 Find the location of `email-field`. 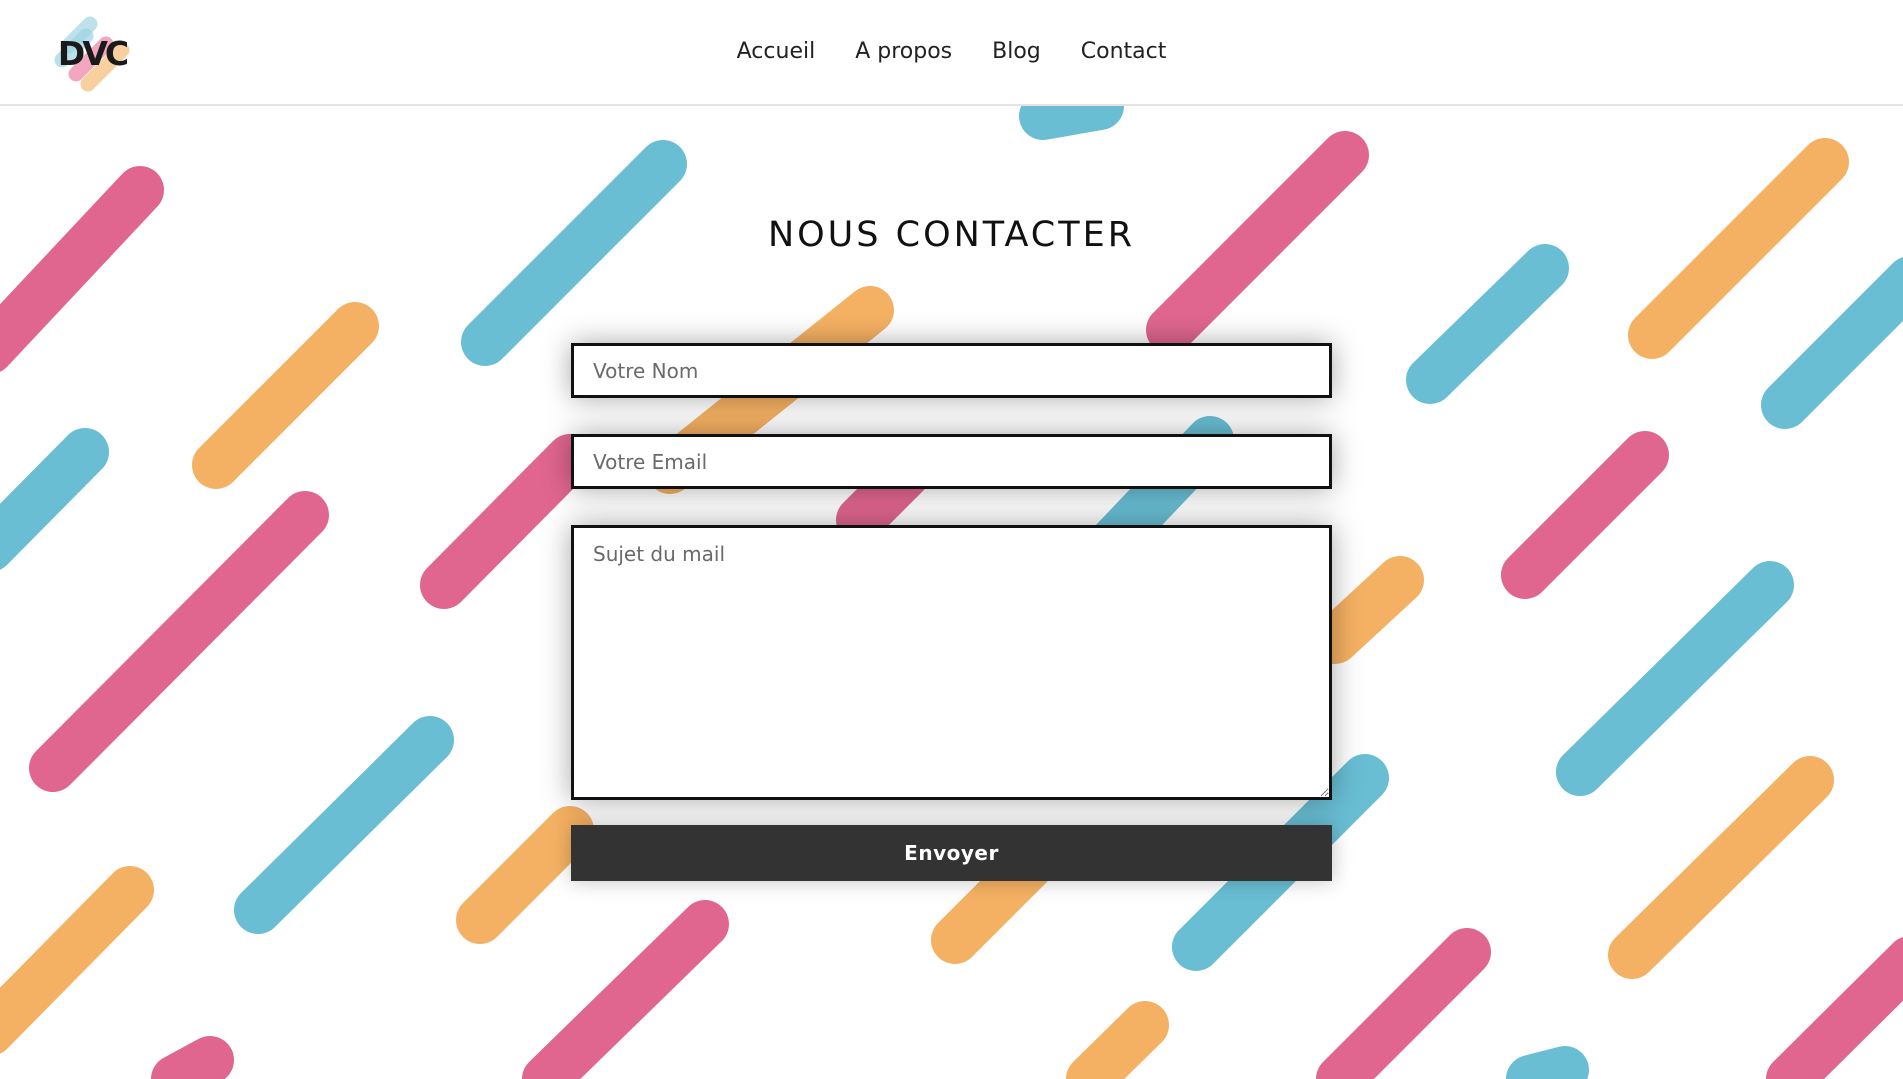

email-field is located at coordinates (951, 461).